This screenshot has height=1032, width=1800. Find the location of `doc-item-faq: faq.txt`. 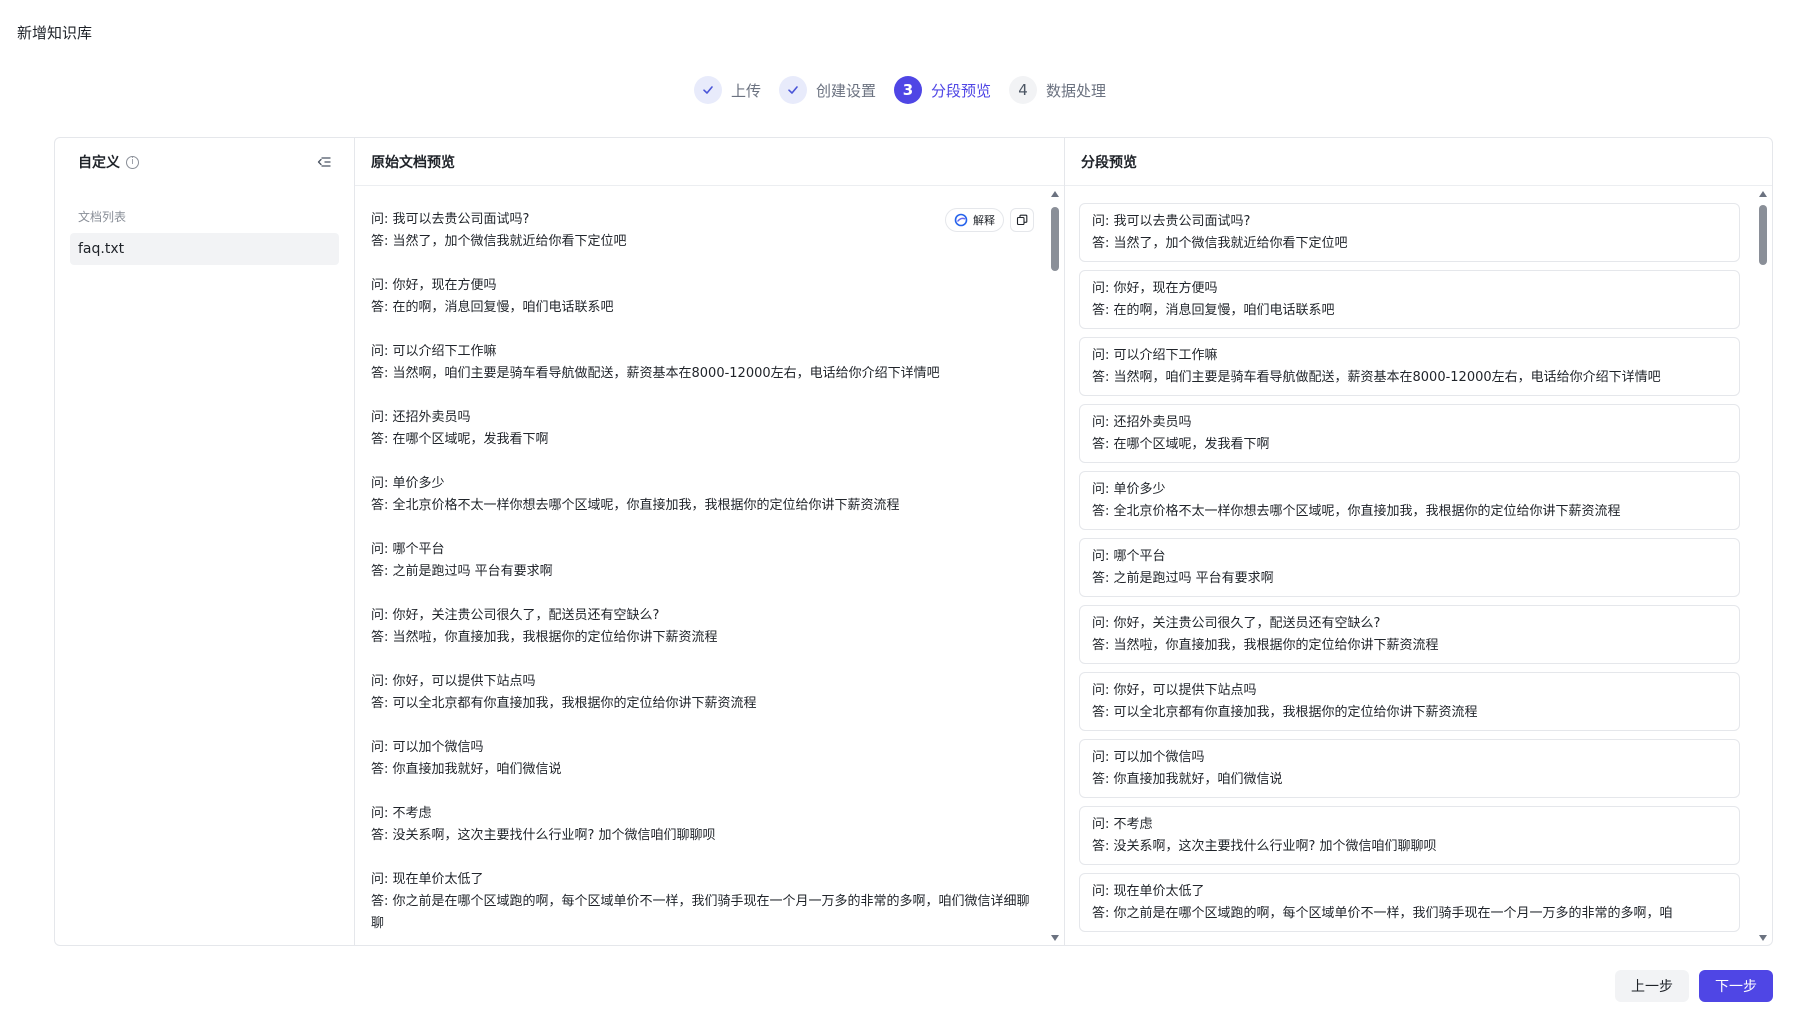

doc-item-faq: faq.txt is located at coordinates (204, 249).